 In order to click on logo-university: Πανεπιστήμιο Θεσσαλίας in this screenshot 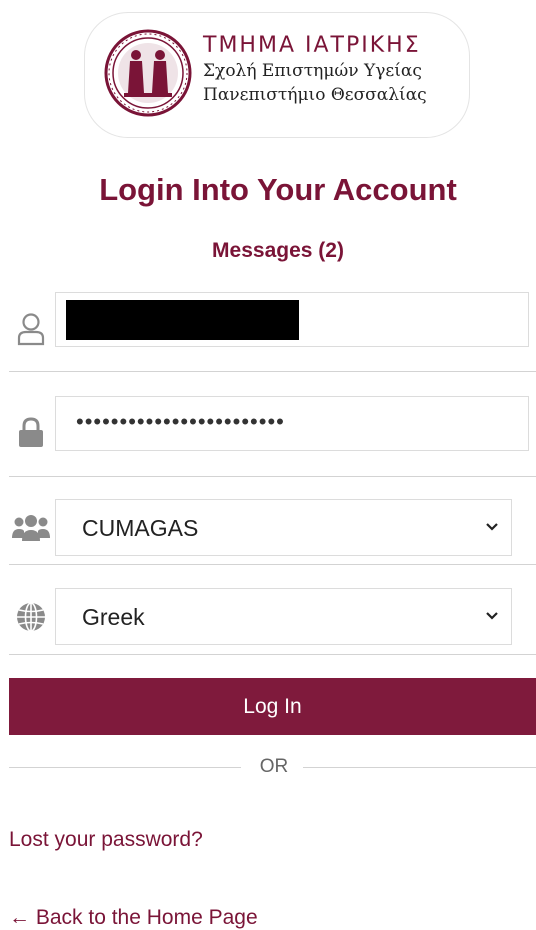, I will do `click(315, 95)`.